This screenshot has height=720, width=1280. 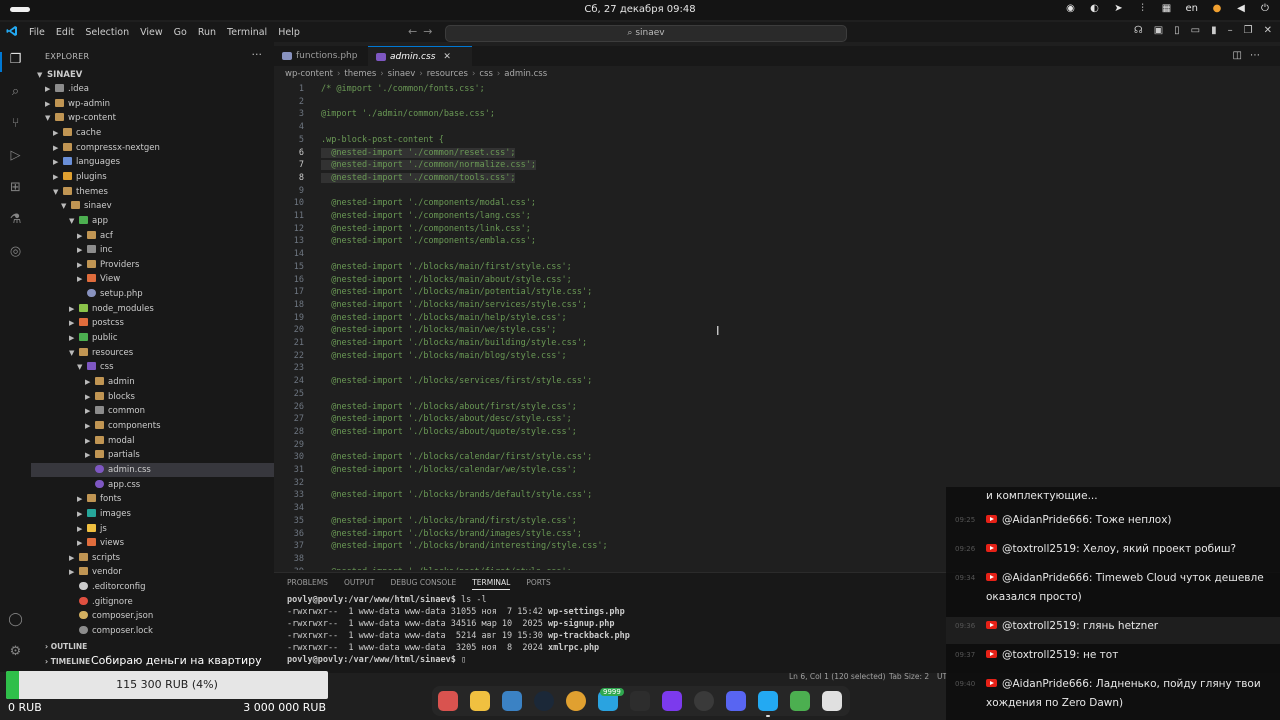 What do you see at coordinates (1119, 8) in the screenshot?
I see `telegram-tray-icon: ➤` at bounding box center [1119, 8].